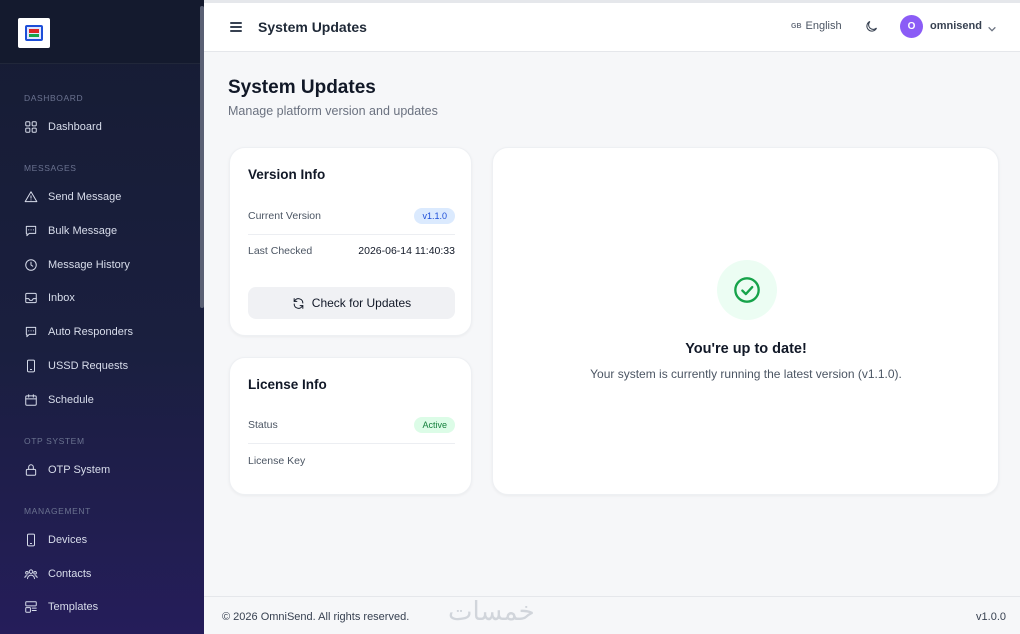  I want to click on moon-icon, so click(871, 26).